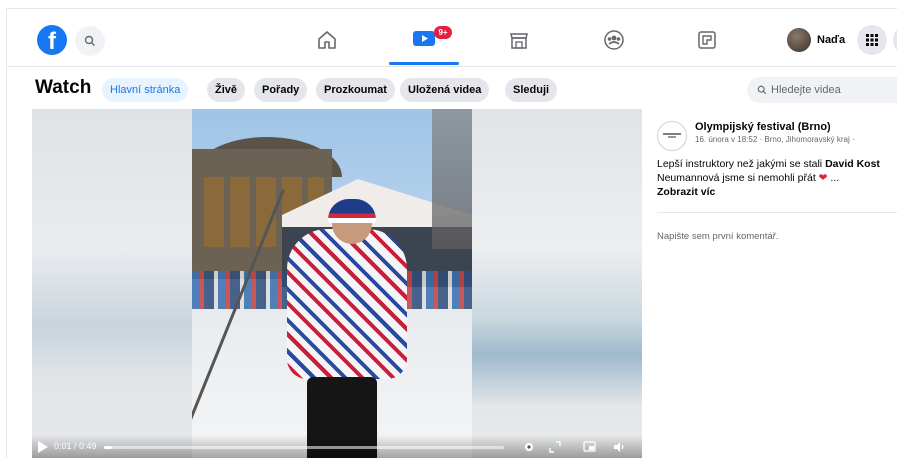 The height and width of the screenshot is (465, 897). I want to click on video-controls: 0:01 / 0:49, so click(337, 446).